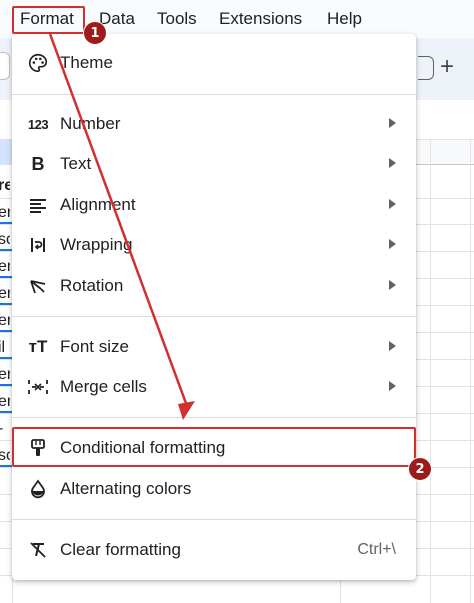 The image size is (474, 603). Describe the element at coordinates (344, 19) in the screenshot. I see `menu-help: Help` at that location.